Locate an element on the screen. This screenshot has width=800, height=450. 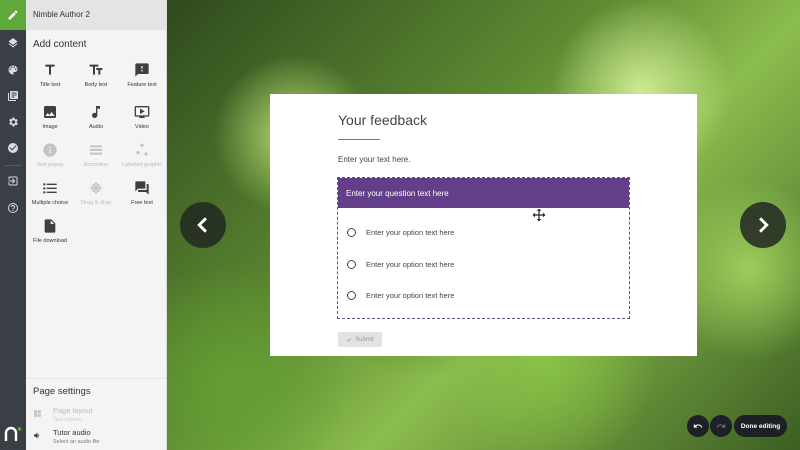
accordion-icon is located at coordinates (96, 150).